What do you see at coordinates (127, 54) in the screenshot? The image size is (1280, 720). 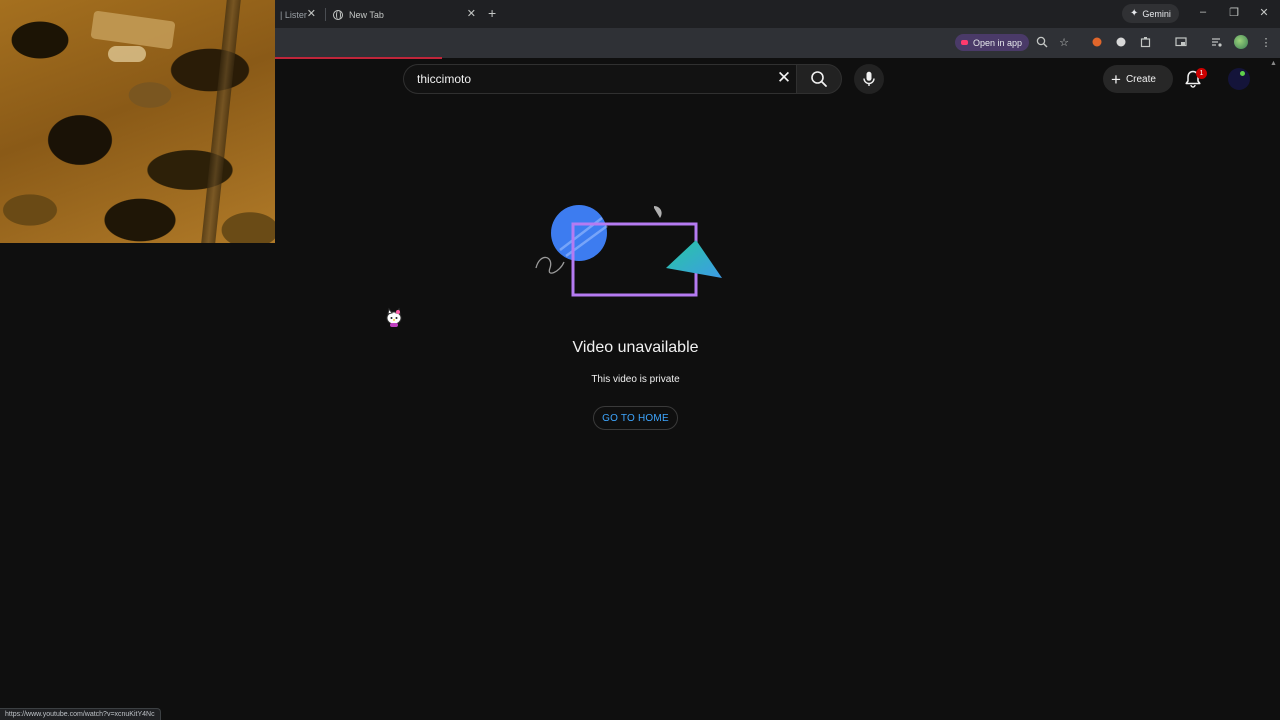 I see `webcam-jacket-patch-small` at bounding box center [127, 54].